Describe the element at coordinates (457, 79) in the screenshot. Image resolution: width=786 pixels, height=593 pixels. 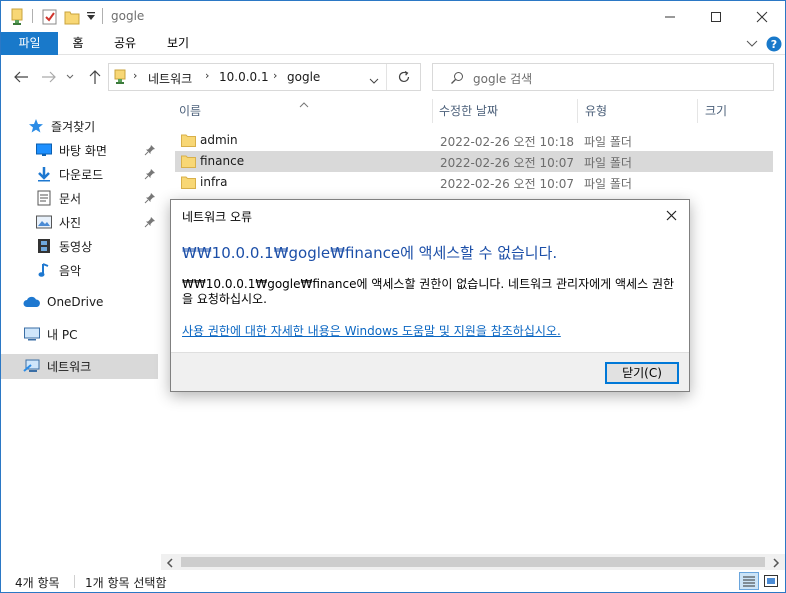
I see `search-icon` at that location.